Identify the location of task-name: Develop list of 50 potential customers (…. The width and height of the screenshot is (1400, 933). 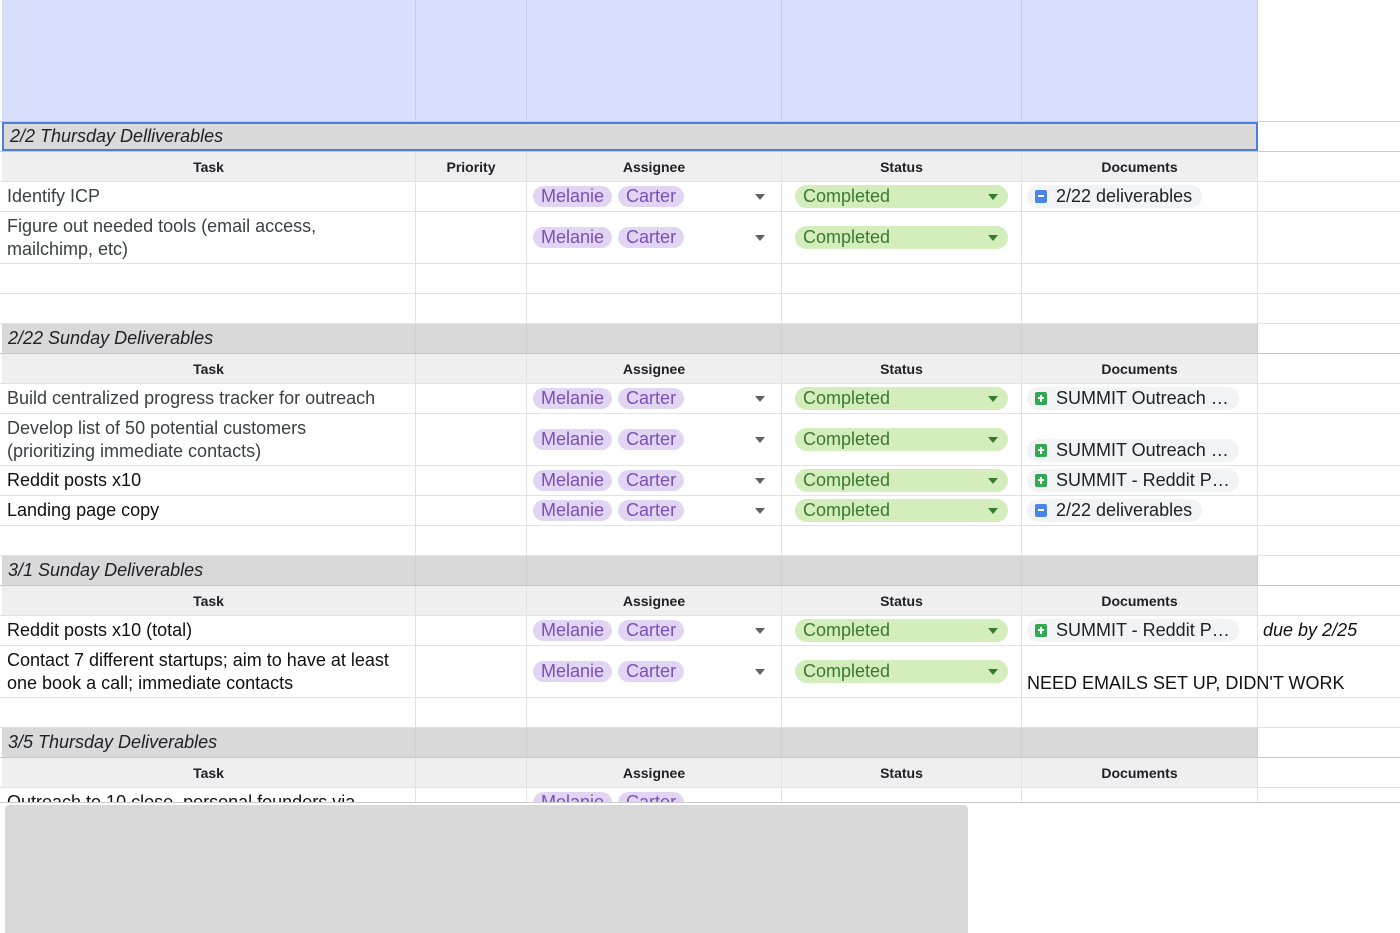
(194, 440).